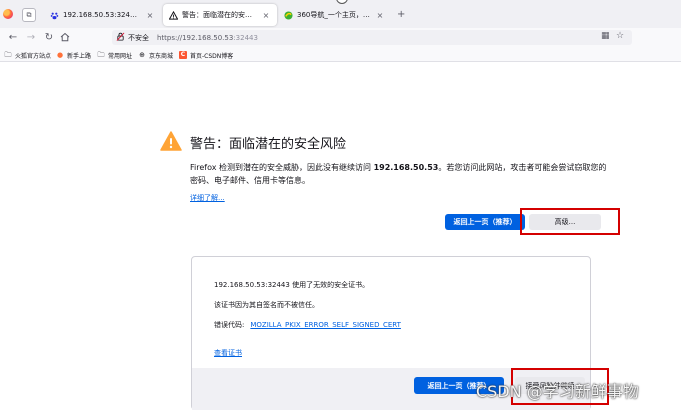 The height and width of the screenshot is (410, 681). What do you see at coordinates (325, 325) in the screenshot?
I see `error-code-link: MOZILLA_PKIX_ERROR_SELF_SIGNED_CERT` at bounding box center [325, 325].